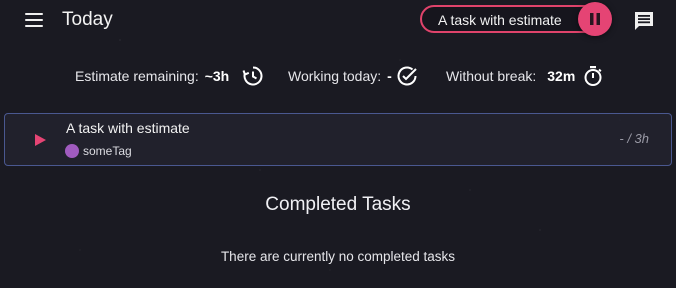 The image size is (676, 288). Describe the element at coordinates (40, 140) in the screenshot. I see `play-icon` at that location.